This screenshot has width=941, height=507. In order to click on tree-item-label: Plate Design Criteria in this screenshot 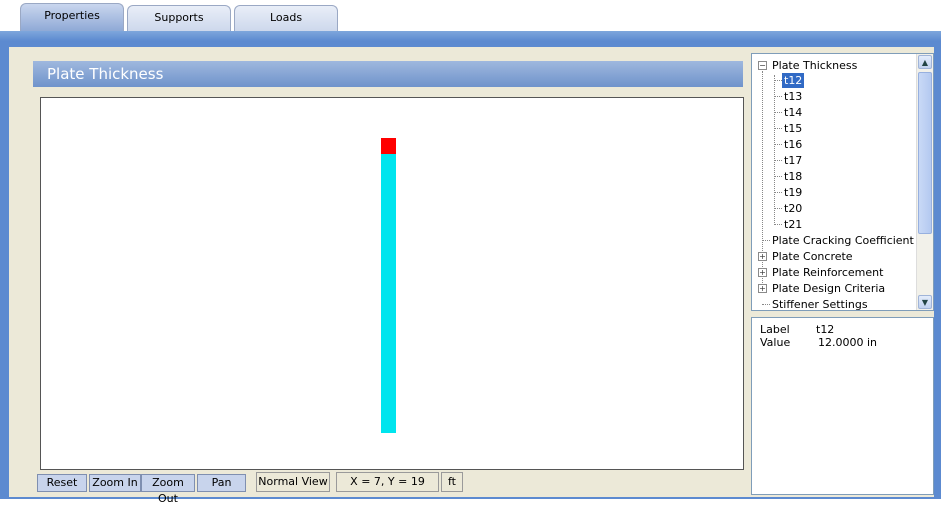, I will do `click(829, 288)`.